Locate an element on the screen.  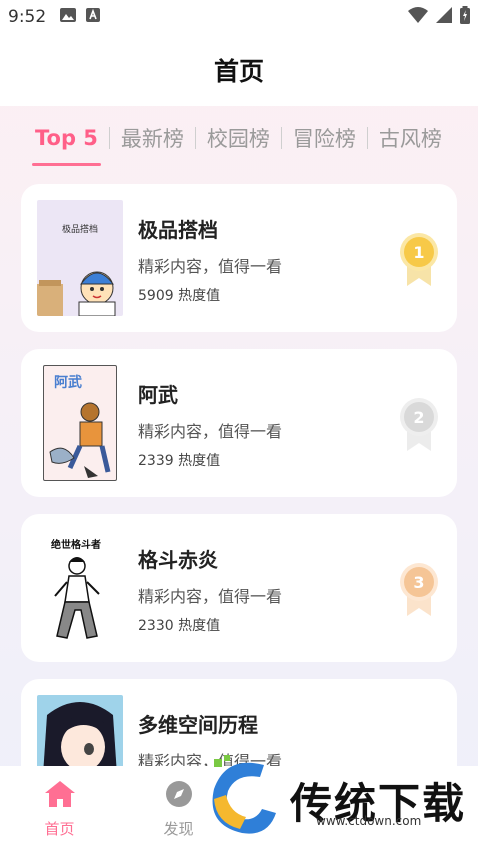
gallery-icon is located at coordinates (68, 17).